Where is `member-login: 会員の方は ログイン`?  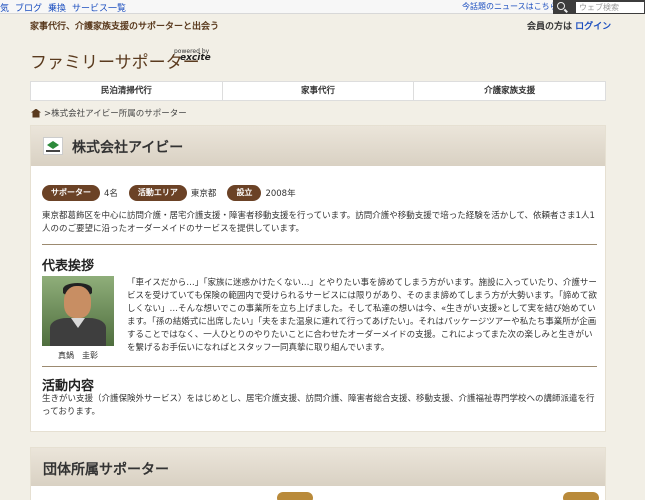 member-login: 会員の方は ログイン is located at coordinates (569, 25).